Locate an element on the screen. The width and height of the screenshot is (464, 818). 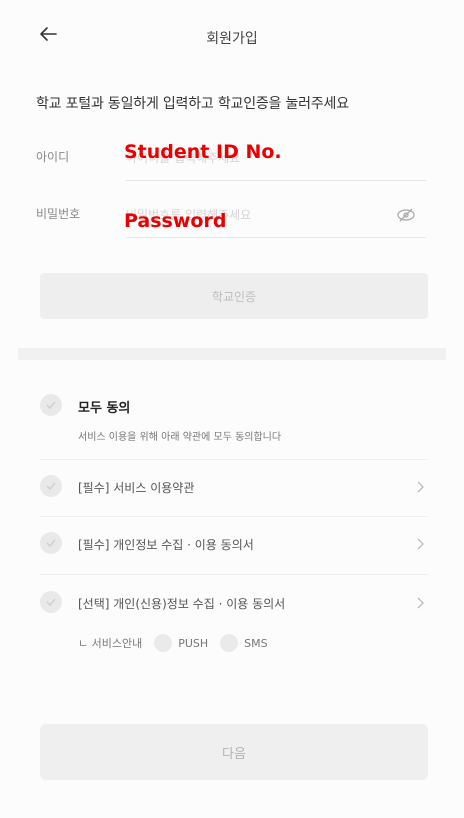
service-notice-row: ㄴ 서비스안내 PUSH SMS is located at coordinates (173, 643).